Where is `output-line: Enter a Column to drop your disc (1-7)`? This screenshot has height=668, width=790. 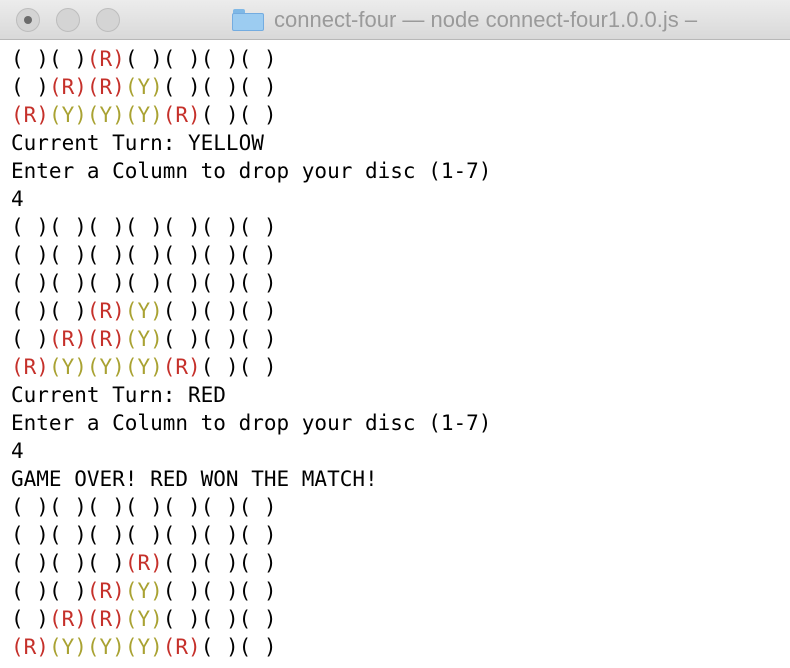 output-line: Enter a Column to drop your disc (1-7) is located at coordinates (251, 423).